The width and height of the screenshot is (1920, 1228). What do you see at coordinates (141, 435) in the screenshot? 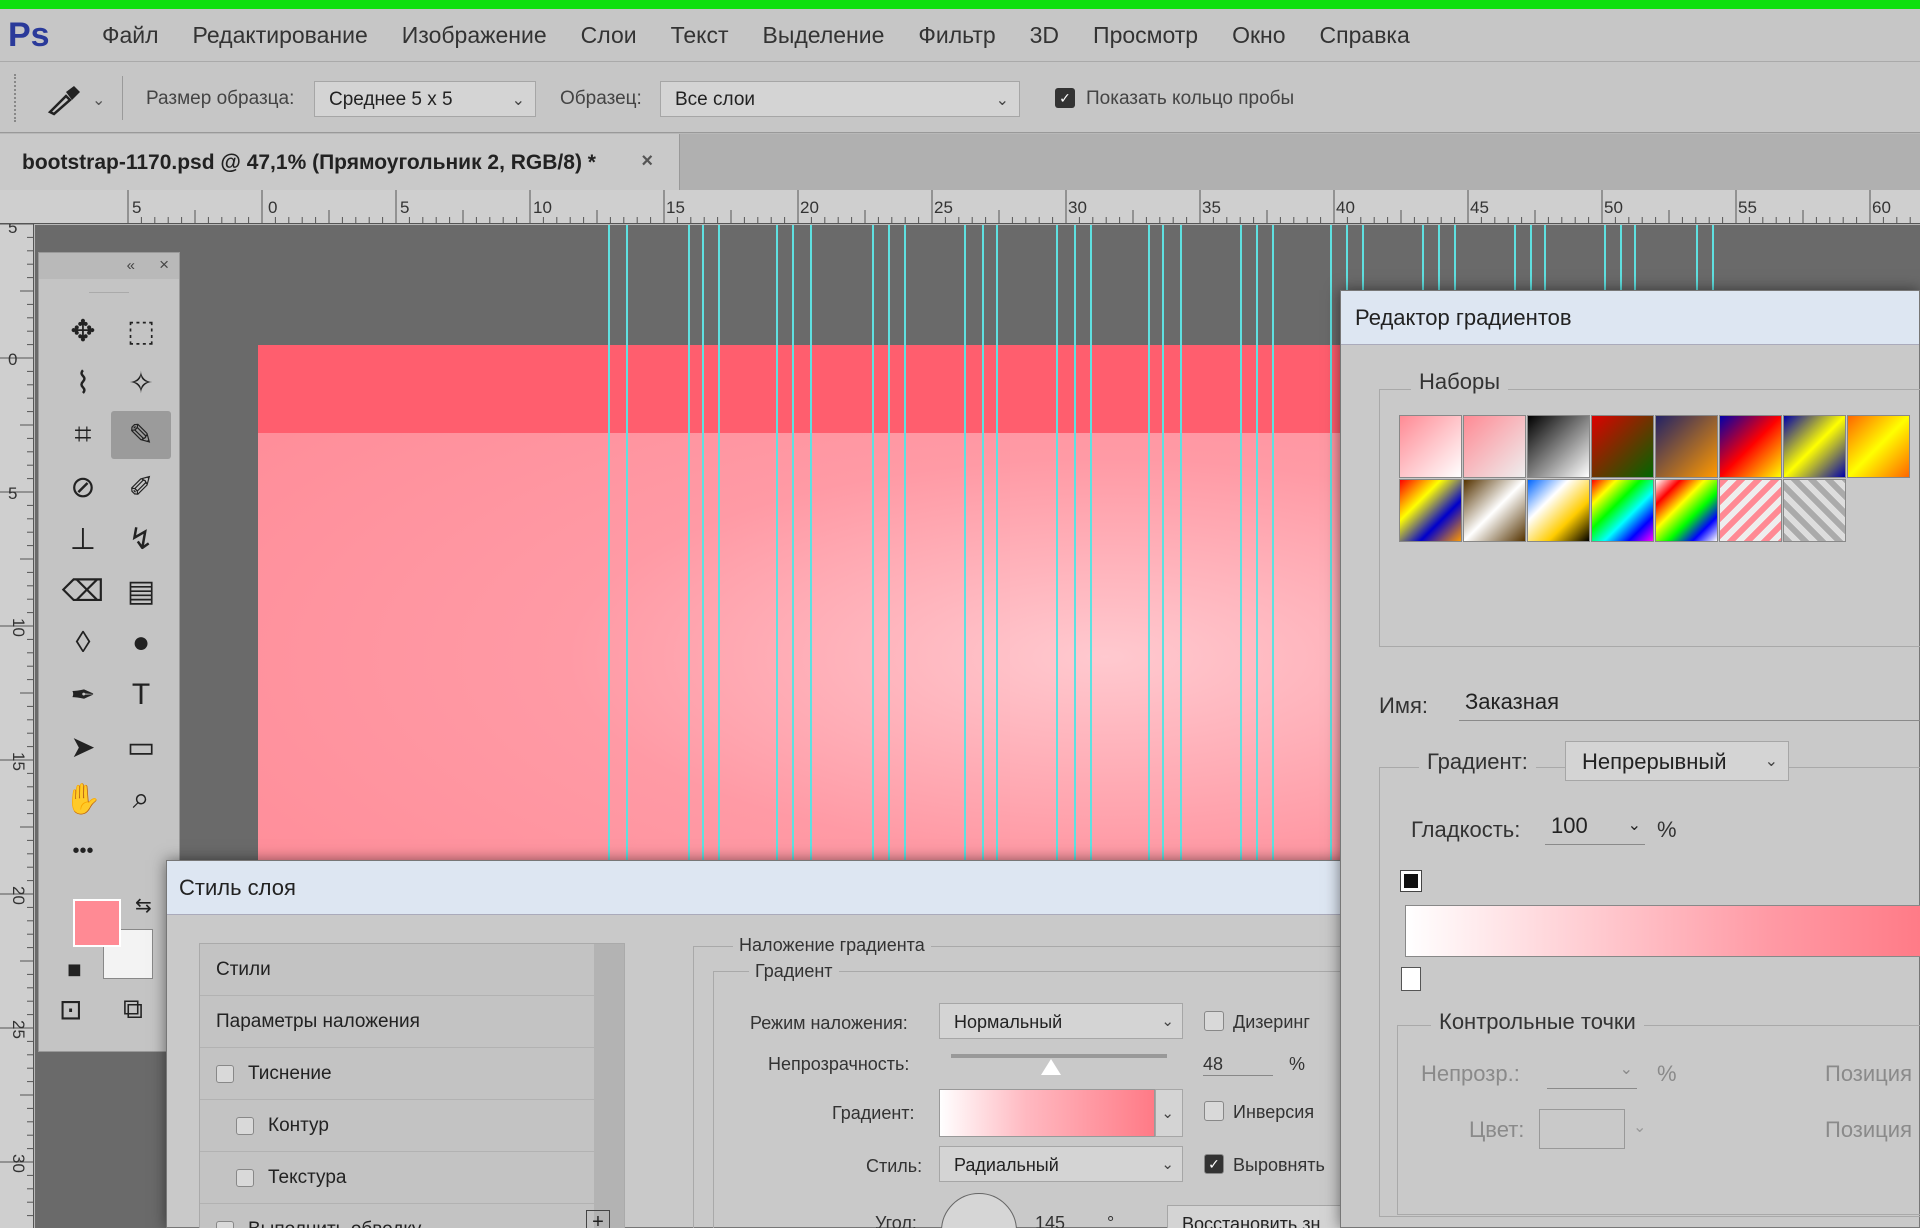
I see `eyedropper-tool: ✎` at bounding box center [141, 435].